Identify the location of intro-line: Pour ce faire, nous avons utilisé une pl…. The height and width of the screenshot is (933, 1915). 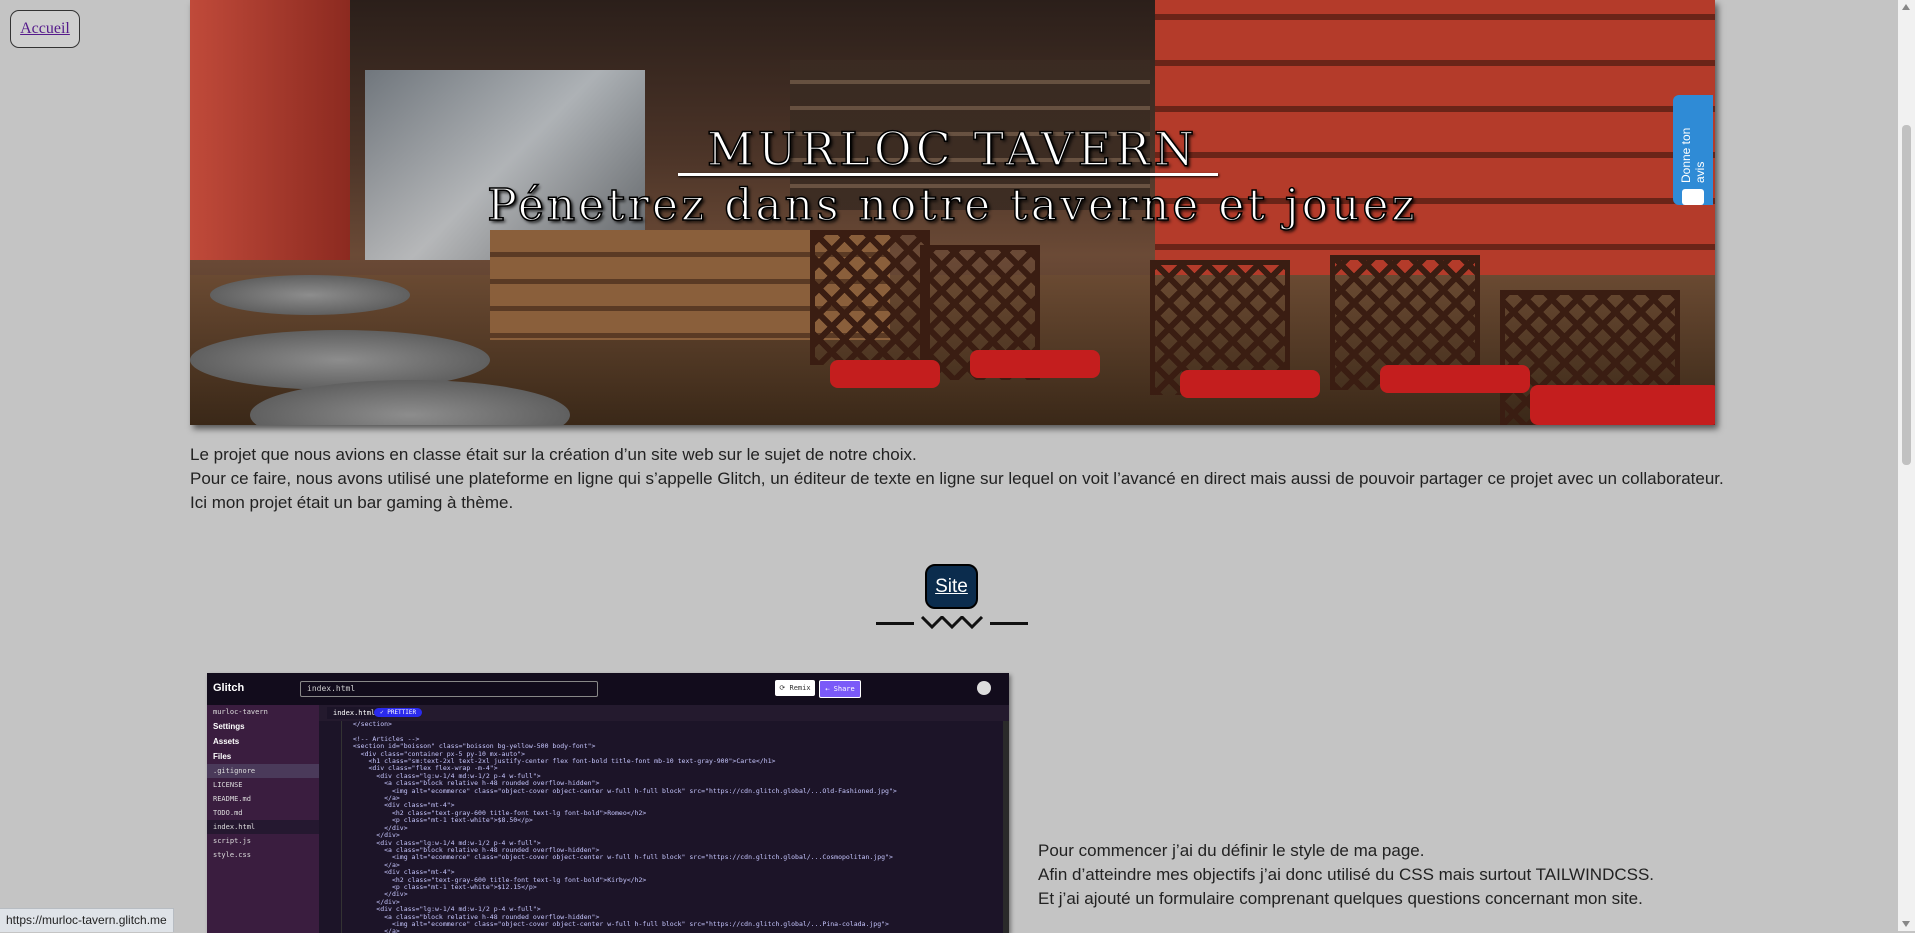
(957, 478).